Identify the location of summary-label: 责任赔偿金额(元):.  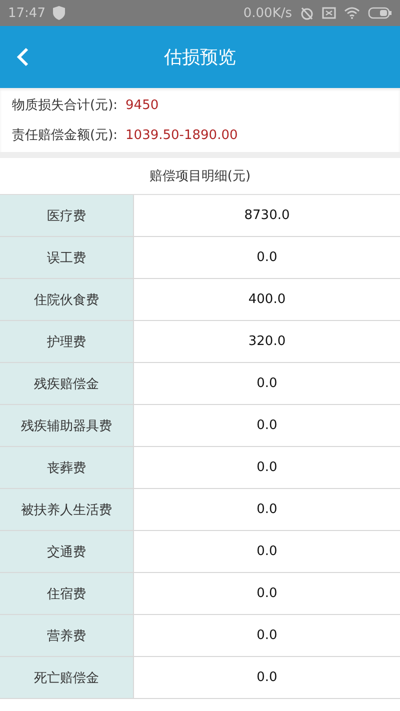
(65, 135).